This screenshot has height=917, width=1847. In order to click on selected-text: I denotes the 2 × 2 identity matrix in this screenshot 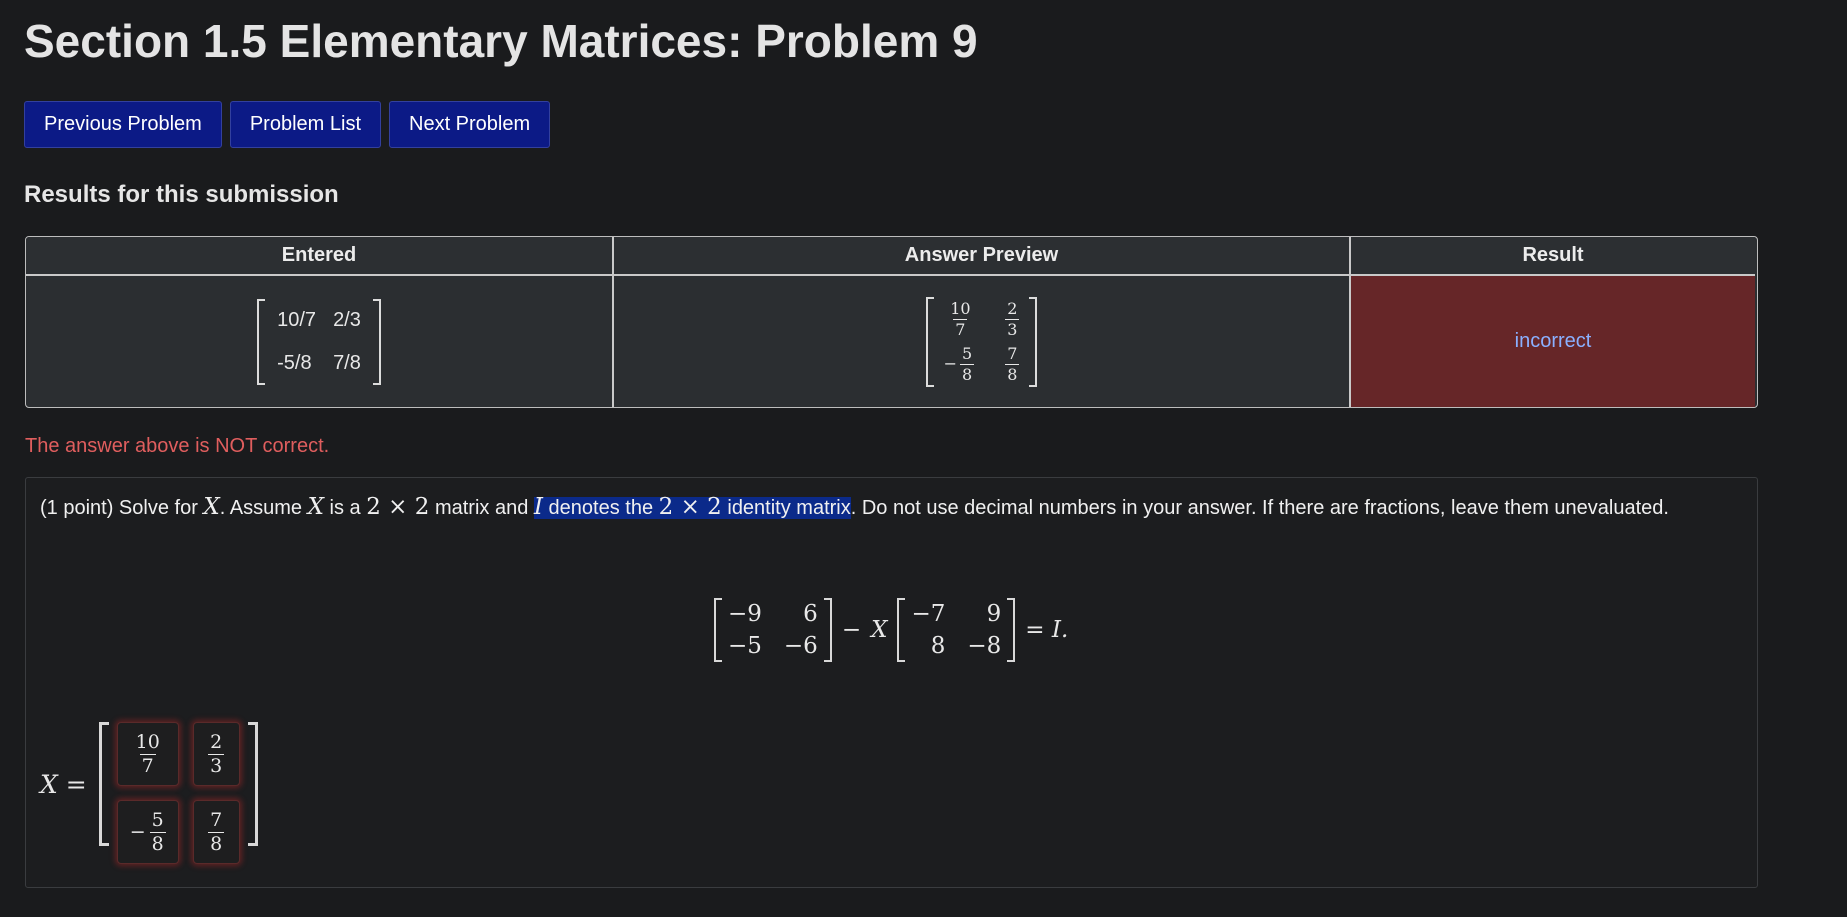, I will do `click(692, 507)`.